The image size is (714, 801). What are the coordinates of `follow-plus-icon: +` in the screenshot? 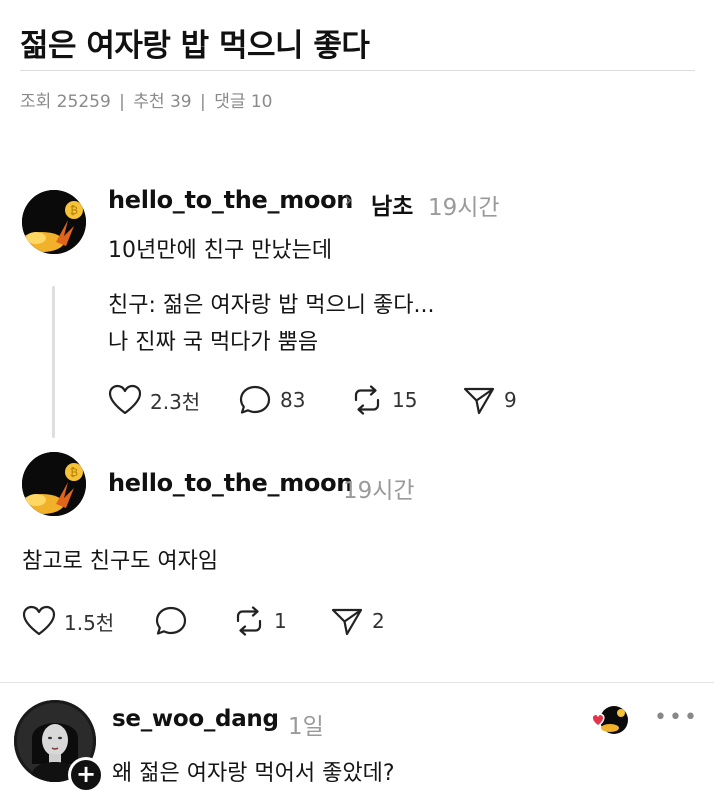 It's located at (86, 775).